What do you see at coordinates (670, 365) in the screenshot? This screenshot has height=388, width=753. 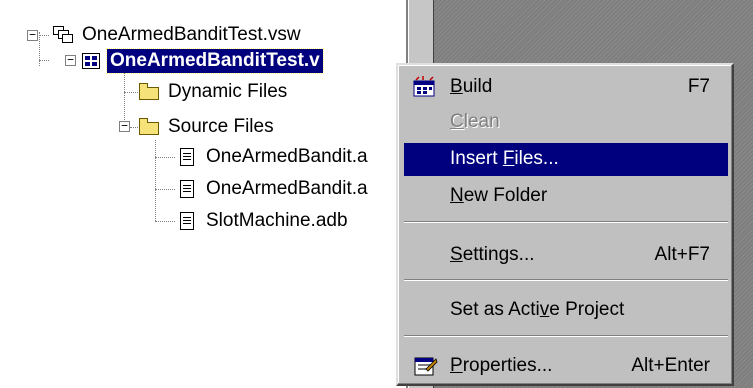 I see `menu-item-shortcut: Alt+Enter` at bounding box center [670, 365].